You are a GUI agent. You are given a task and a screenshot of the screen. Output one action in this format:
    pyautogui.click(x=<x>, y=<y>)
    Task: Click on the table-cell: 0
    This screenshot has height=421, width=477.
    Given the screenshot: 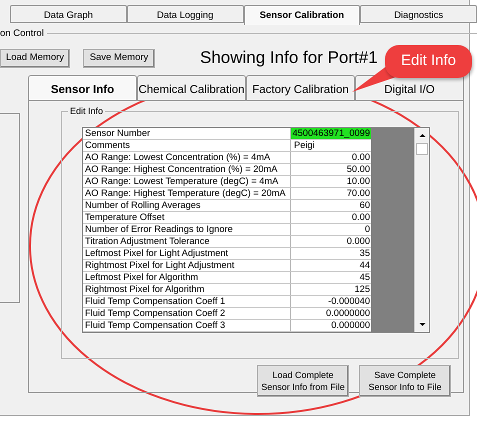 What is the action you would take?
    pyautogui.click(x=331, y=230)
    